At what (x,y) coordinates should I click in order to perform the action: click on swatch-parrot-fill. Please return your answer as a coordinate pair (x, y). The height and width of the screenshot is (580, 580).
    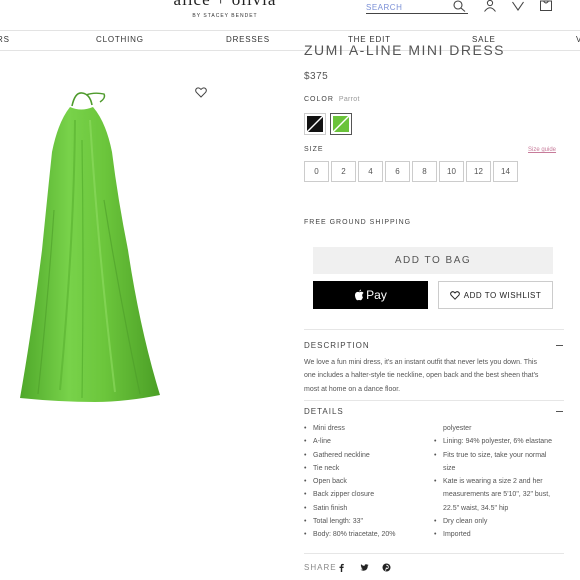
    Looking at the image, I should click on (341, 124).